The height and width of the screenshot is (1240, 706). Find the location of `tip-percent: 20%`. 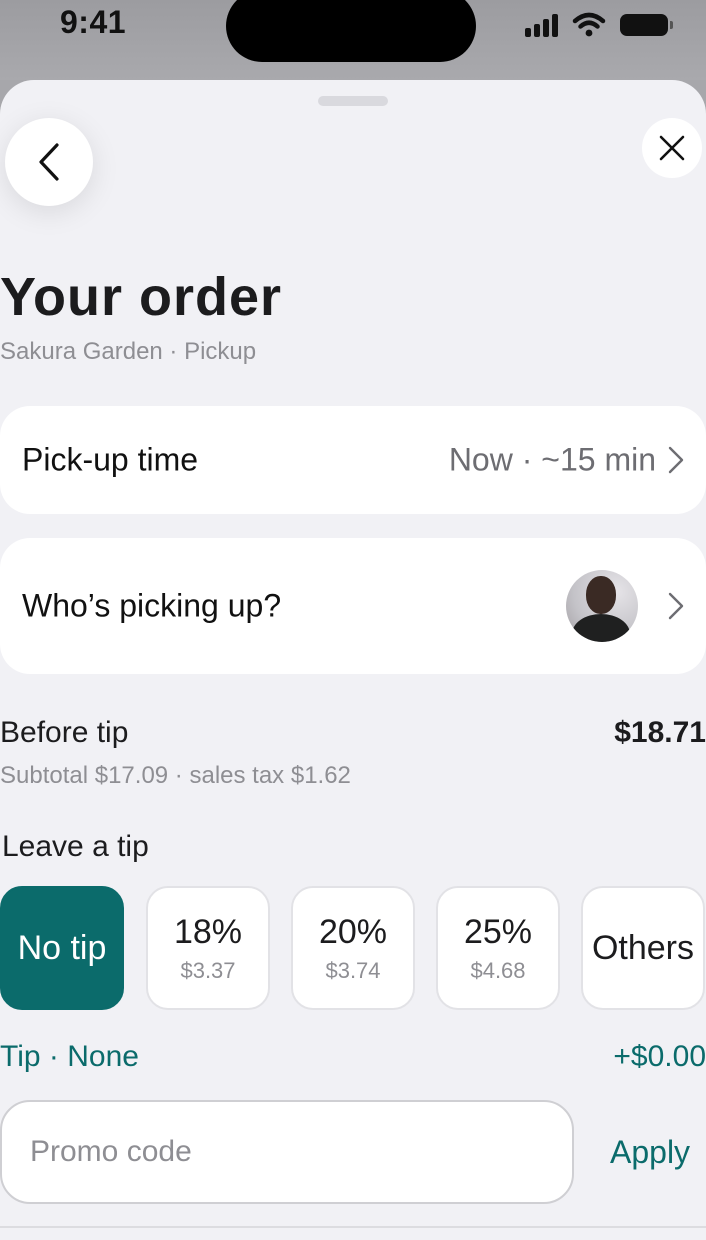

tip-percent: 20% is located at coordinates (353, 931).